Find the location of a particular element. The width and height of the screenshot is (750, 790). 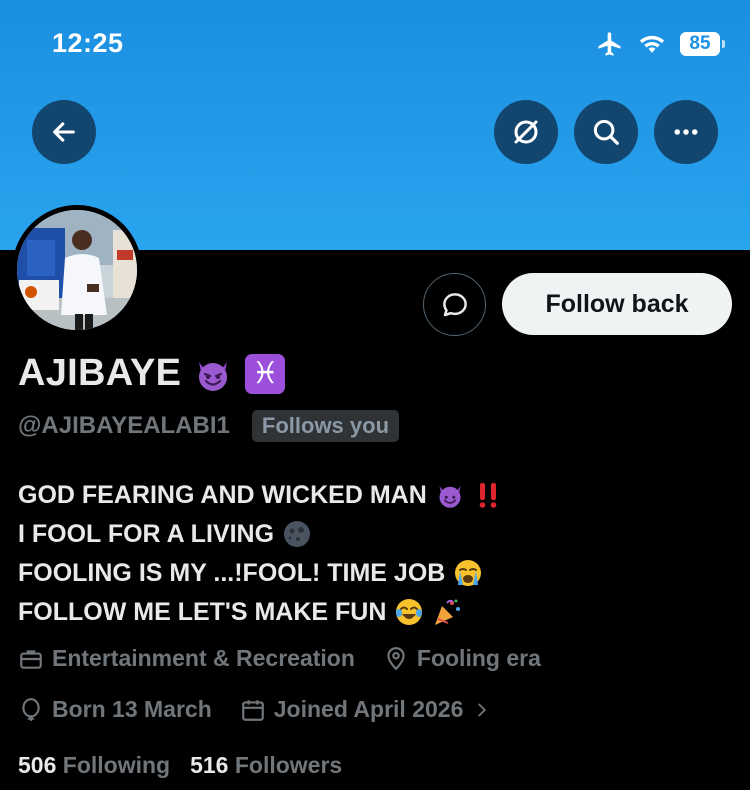

grok-button is located at coordinates (526, 132).